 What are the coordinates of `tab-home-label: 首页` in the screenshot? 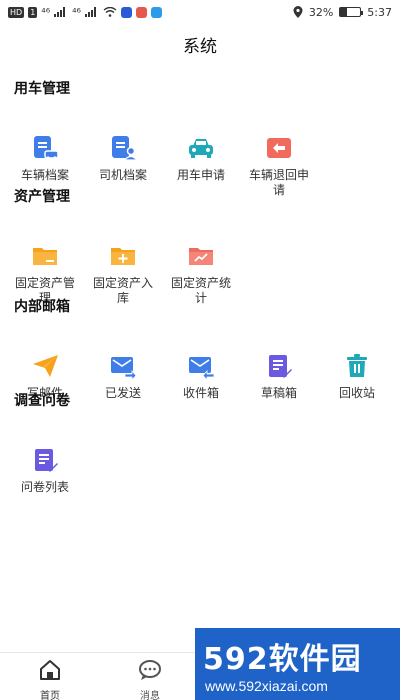 It's located at (50, 695).